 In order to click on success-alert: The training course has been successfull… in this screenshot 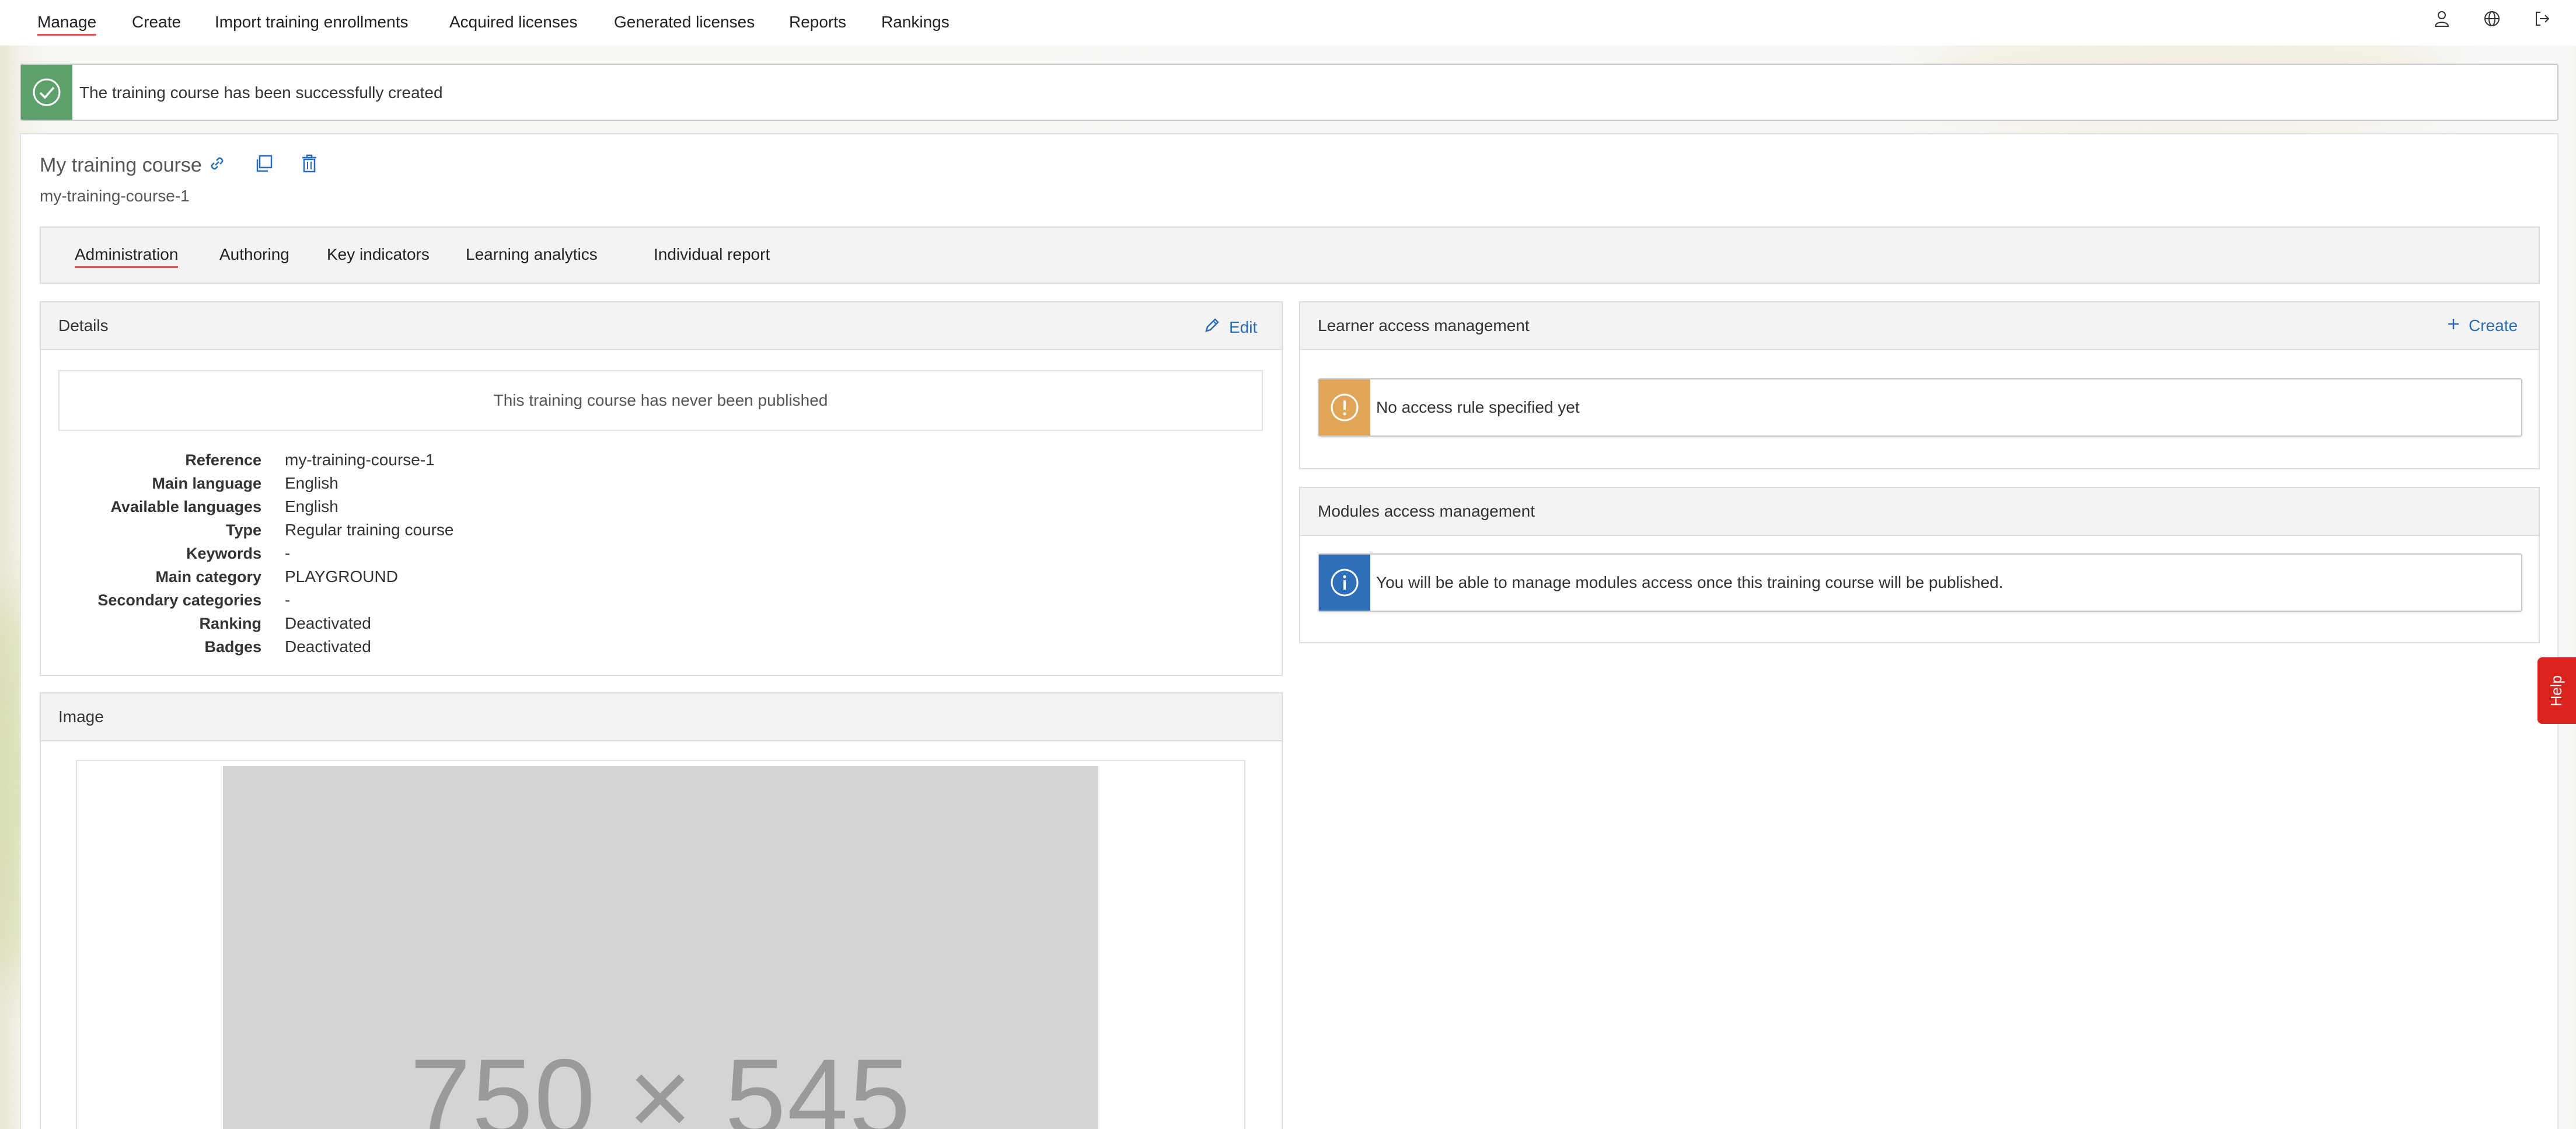, I will do `click(1289, 92)`.